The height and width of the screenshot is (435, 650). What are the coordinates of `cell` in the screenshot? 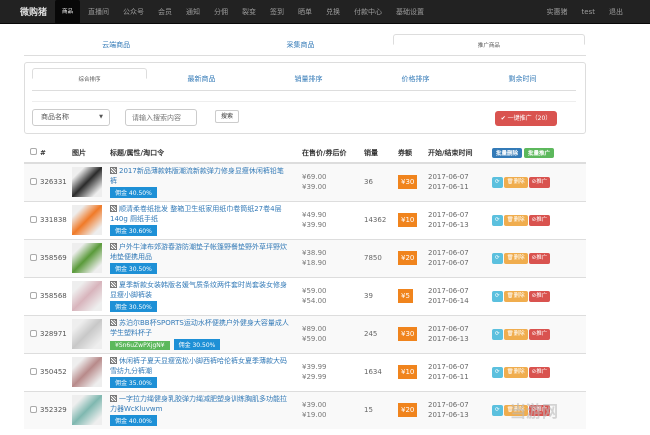 It's located at (91, 409).